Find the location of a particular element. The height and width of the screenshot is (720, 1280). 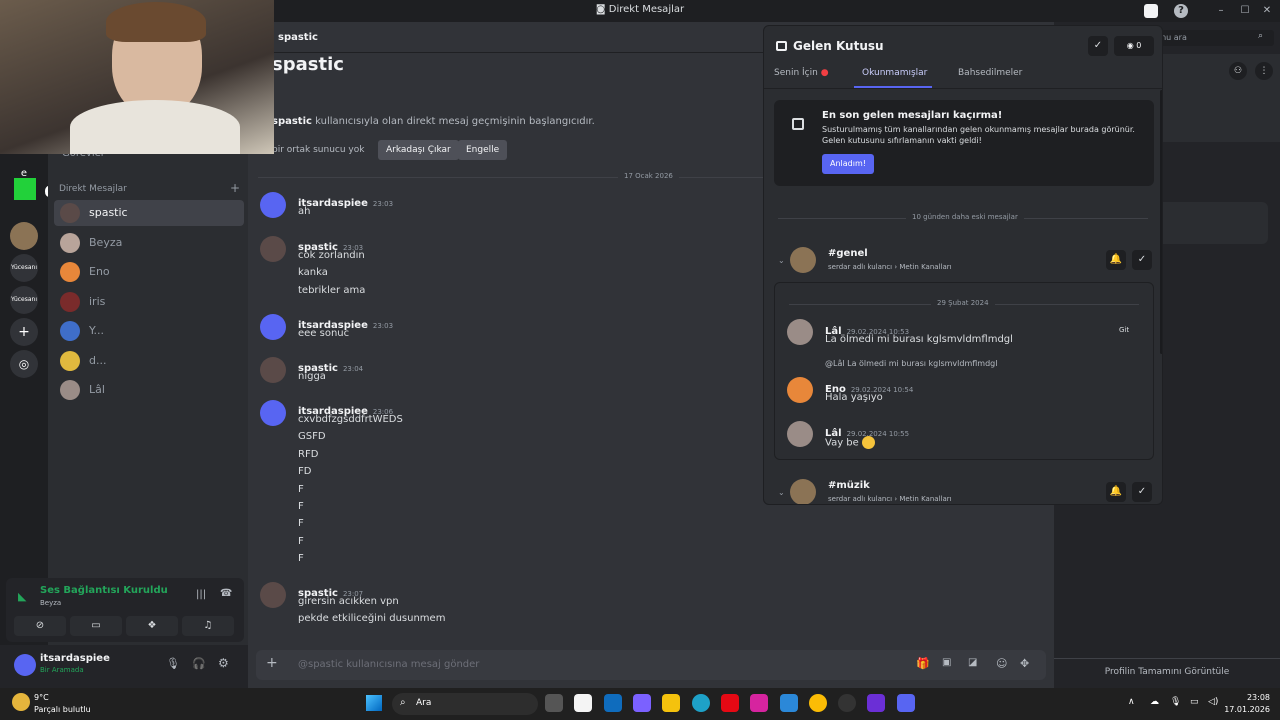

noise-icon: ||| is located at coordinates (201, 594).